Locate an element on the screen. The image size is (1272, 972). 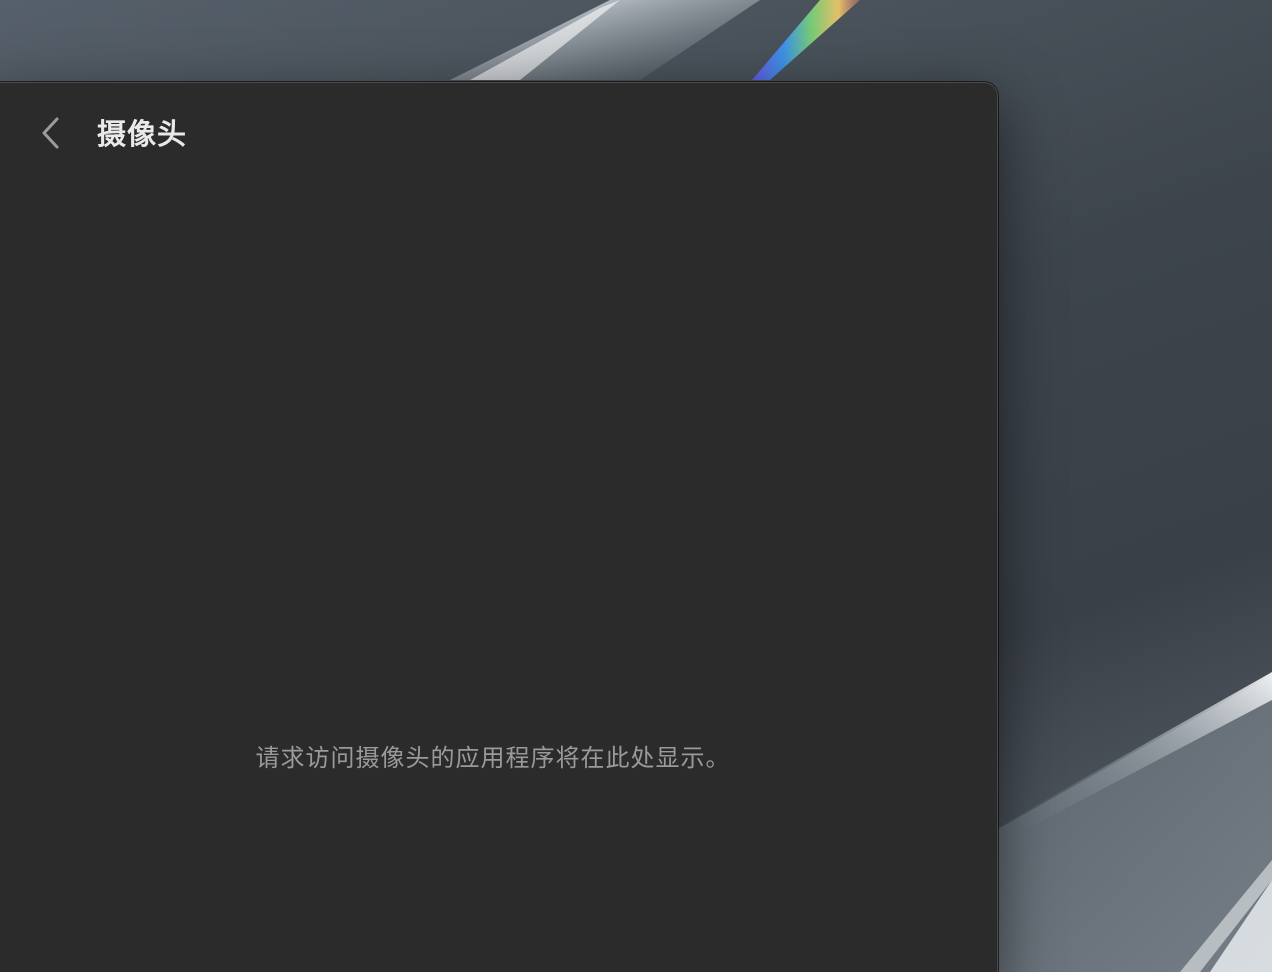
page-title: 摄像头 is located at coordinates (142, 134).